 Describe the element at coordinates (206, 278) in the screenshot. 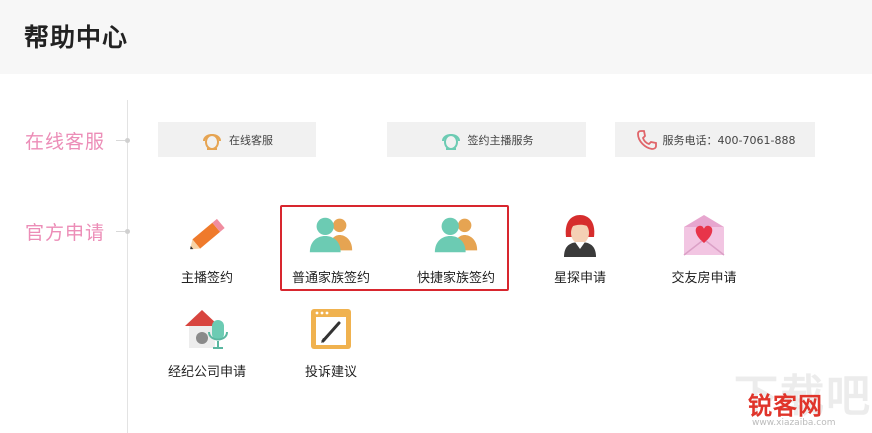

I see `app-label: 主播签约` at that location.